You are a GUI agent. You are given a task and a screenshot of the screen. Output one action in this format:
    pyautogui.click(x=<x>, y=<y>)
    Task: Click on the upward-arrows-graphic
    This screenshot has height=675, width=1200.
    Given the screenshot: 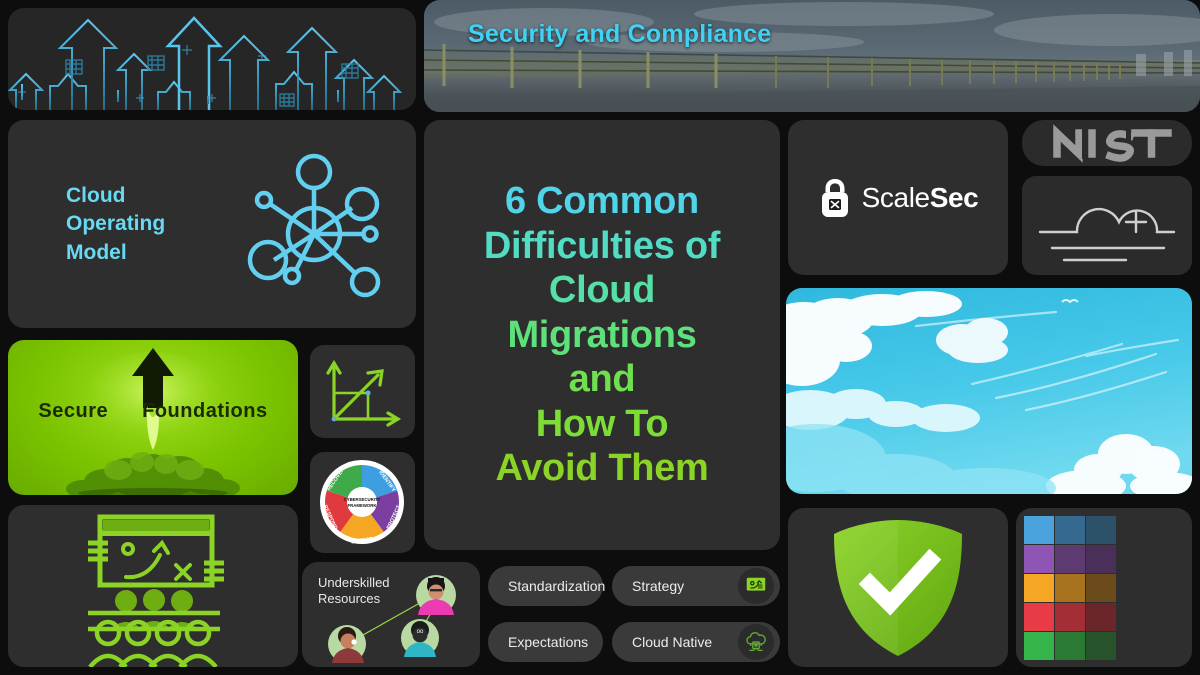 What is the action you would take?
    pyautogui.click(x=205, y=63)
    